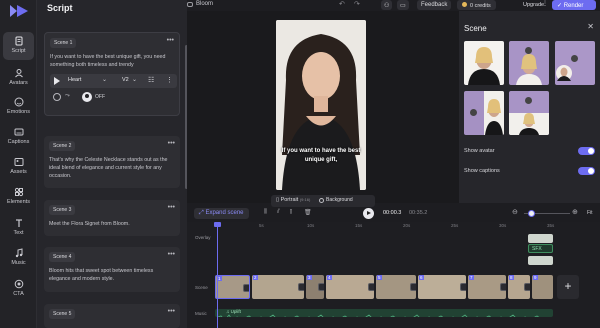 This screenshot has width=600, height=328. What do you see at coordinates (67, 96) in the screenshot?
I see `speed-icon: ⤳` at bounding box center [67, 96].